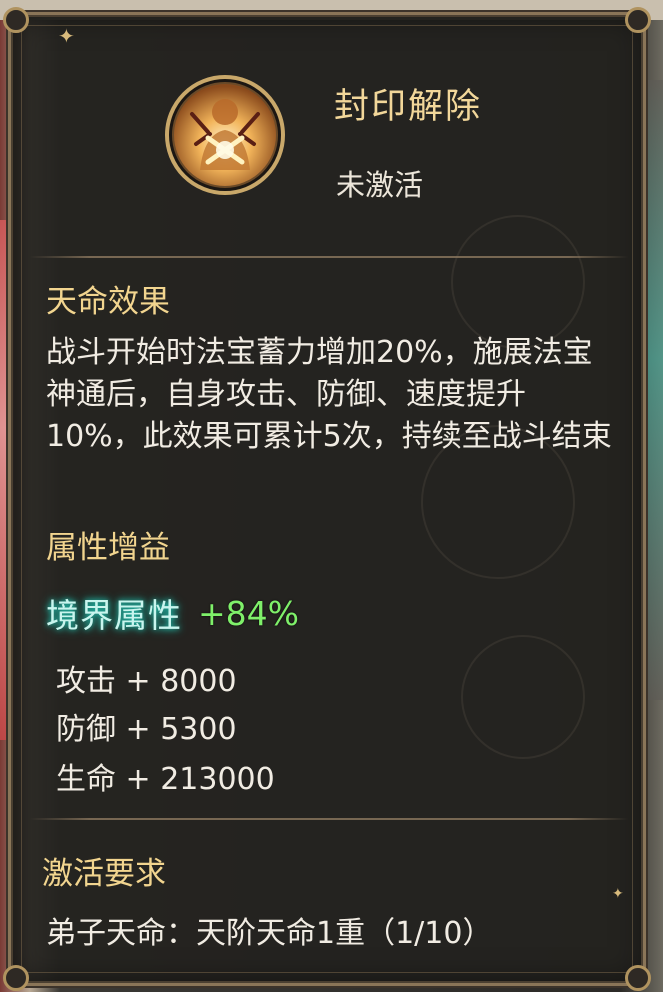 This screenshot has height=992, width=663. I want to click on realm-attribute-label: 境界属性, so click(114, 615).